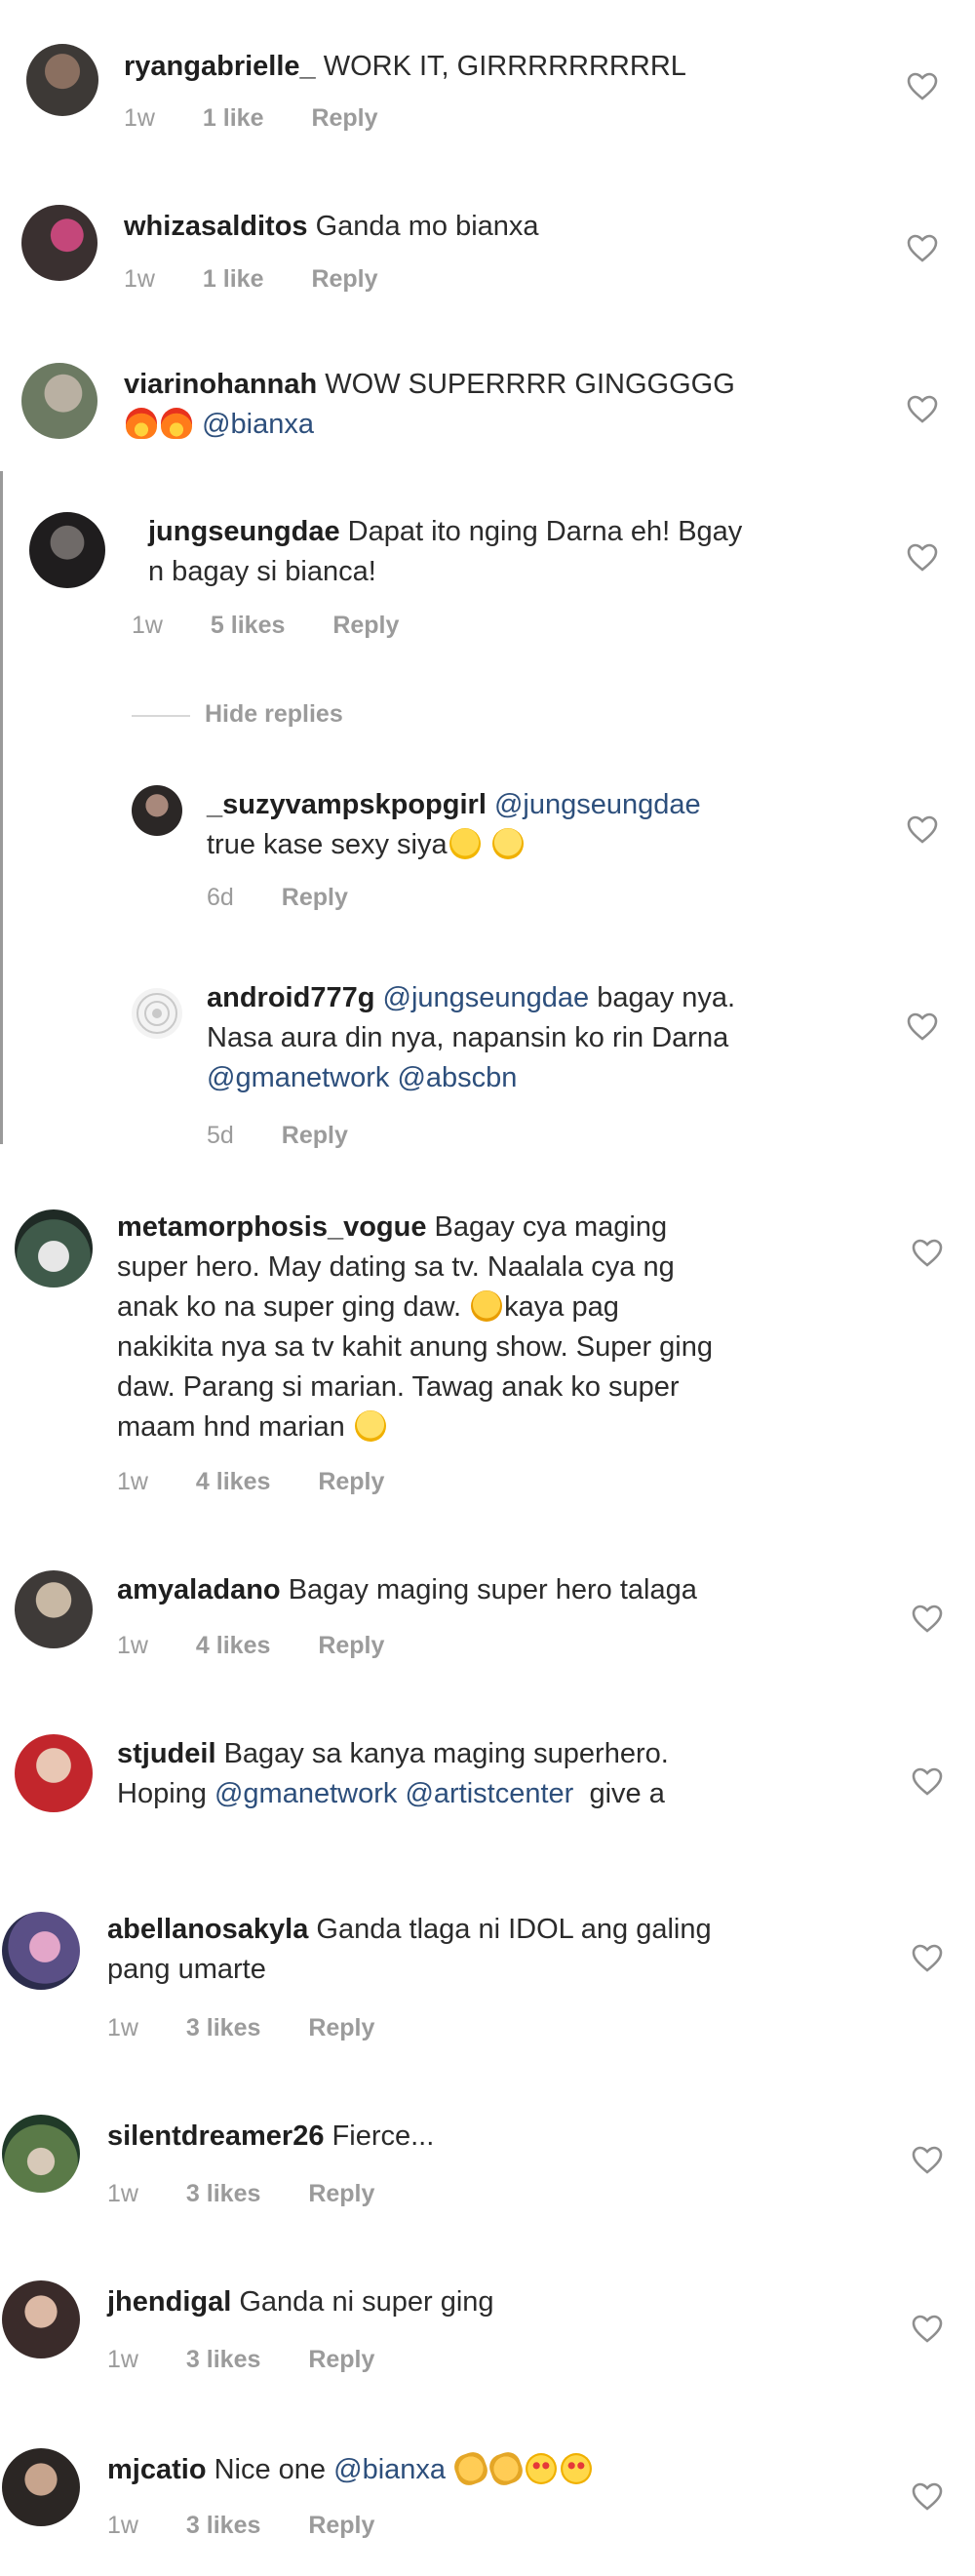 The height and width of the screenshot is (2576, 975). I want to click on segment-divider, so click(1, 807).